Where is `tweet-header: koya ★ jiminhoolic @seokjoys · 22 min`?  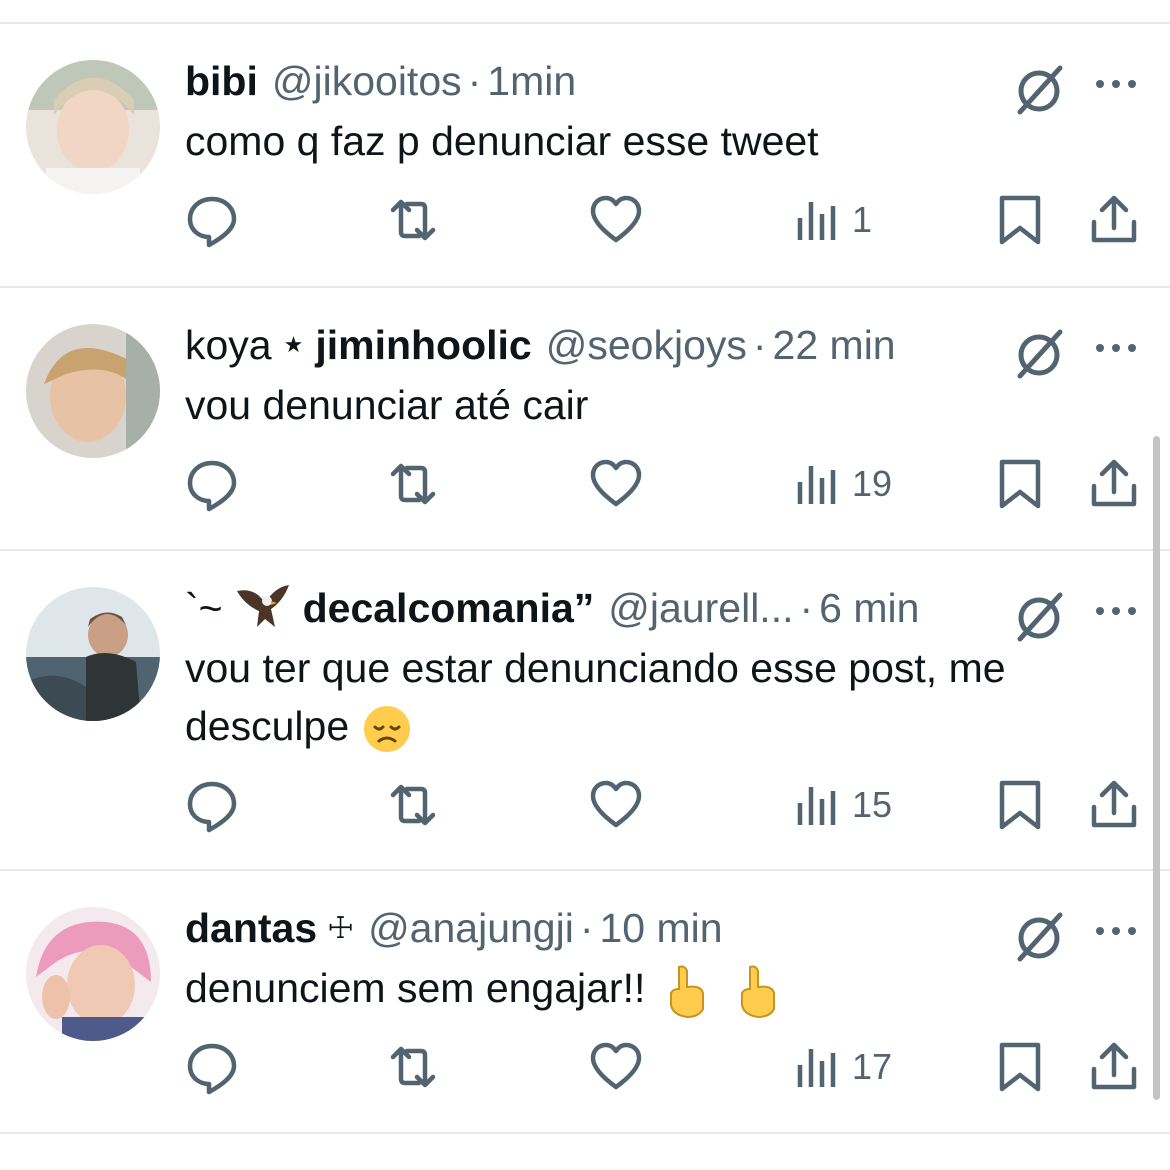 tweet-header: koya ★ jiminhoolic @seokjoys · 22 min is located at coordinates (540, 345).